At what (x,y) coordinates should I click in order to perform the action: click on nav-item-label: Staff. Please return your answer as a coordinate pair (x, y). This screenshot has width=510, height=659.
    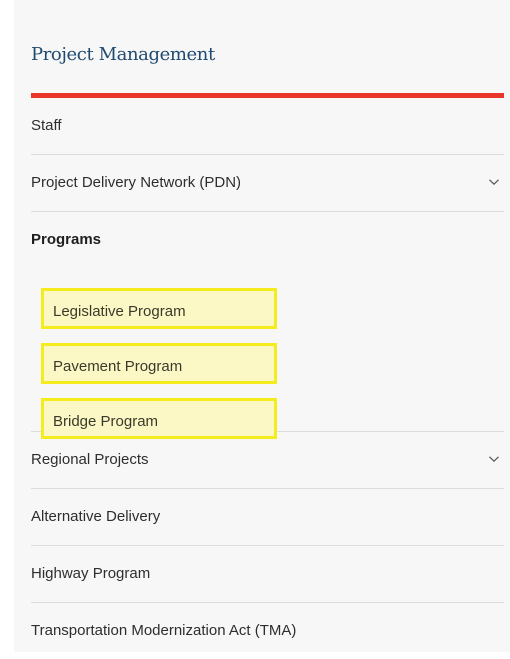
    Looking at the image, I should click on (46, 125).